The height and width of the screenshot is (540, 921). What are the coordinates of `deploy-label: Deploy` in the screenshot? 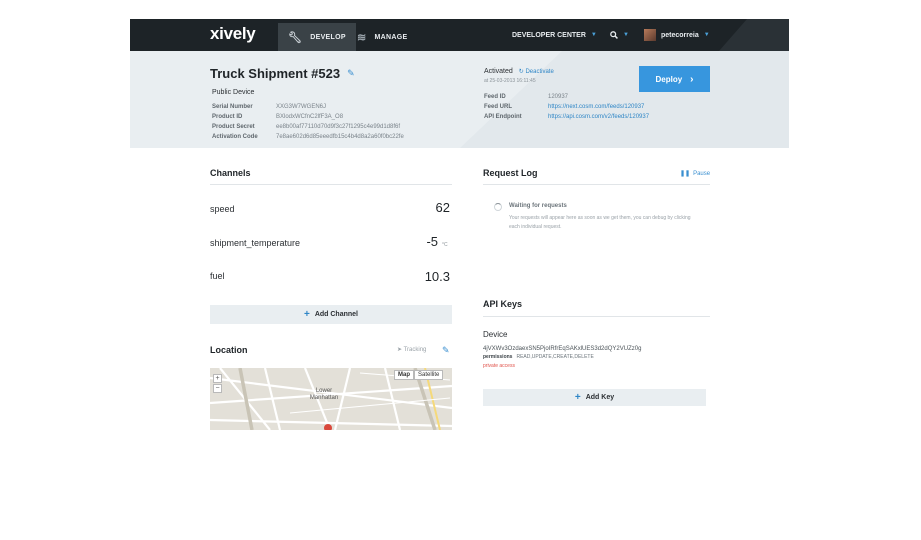 It's located at (669, 79).